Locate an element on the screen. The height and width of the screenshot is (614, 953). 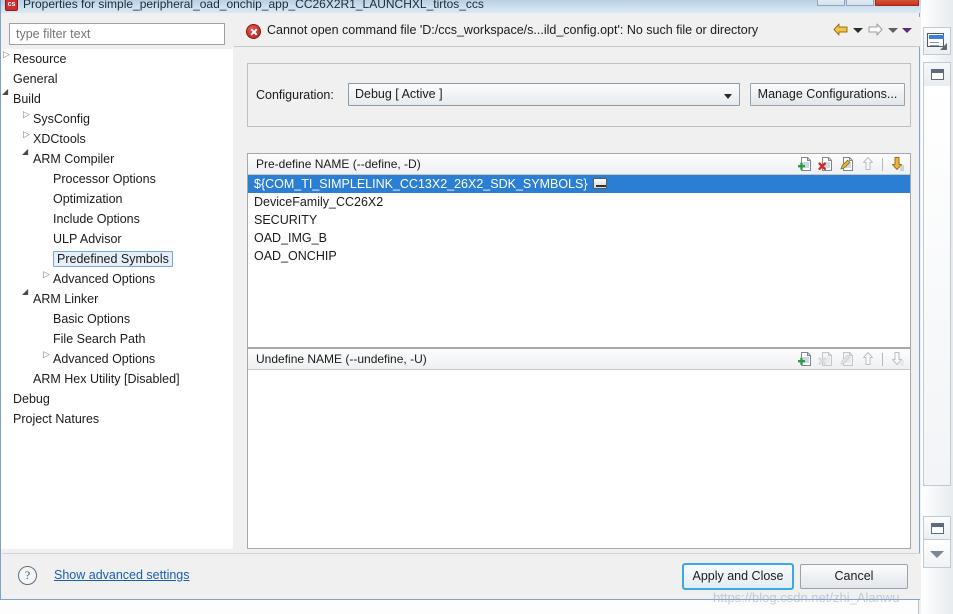
tree-item-debug: Debug is located at coordinates (117, 399).